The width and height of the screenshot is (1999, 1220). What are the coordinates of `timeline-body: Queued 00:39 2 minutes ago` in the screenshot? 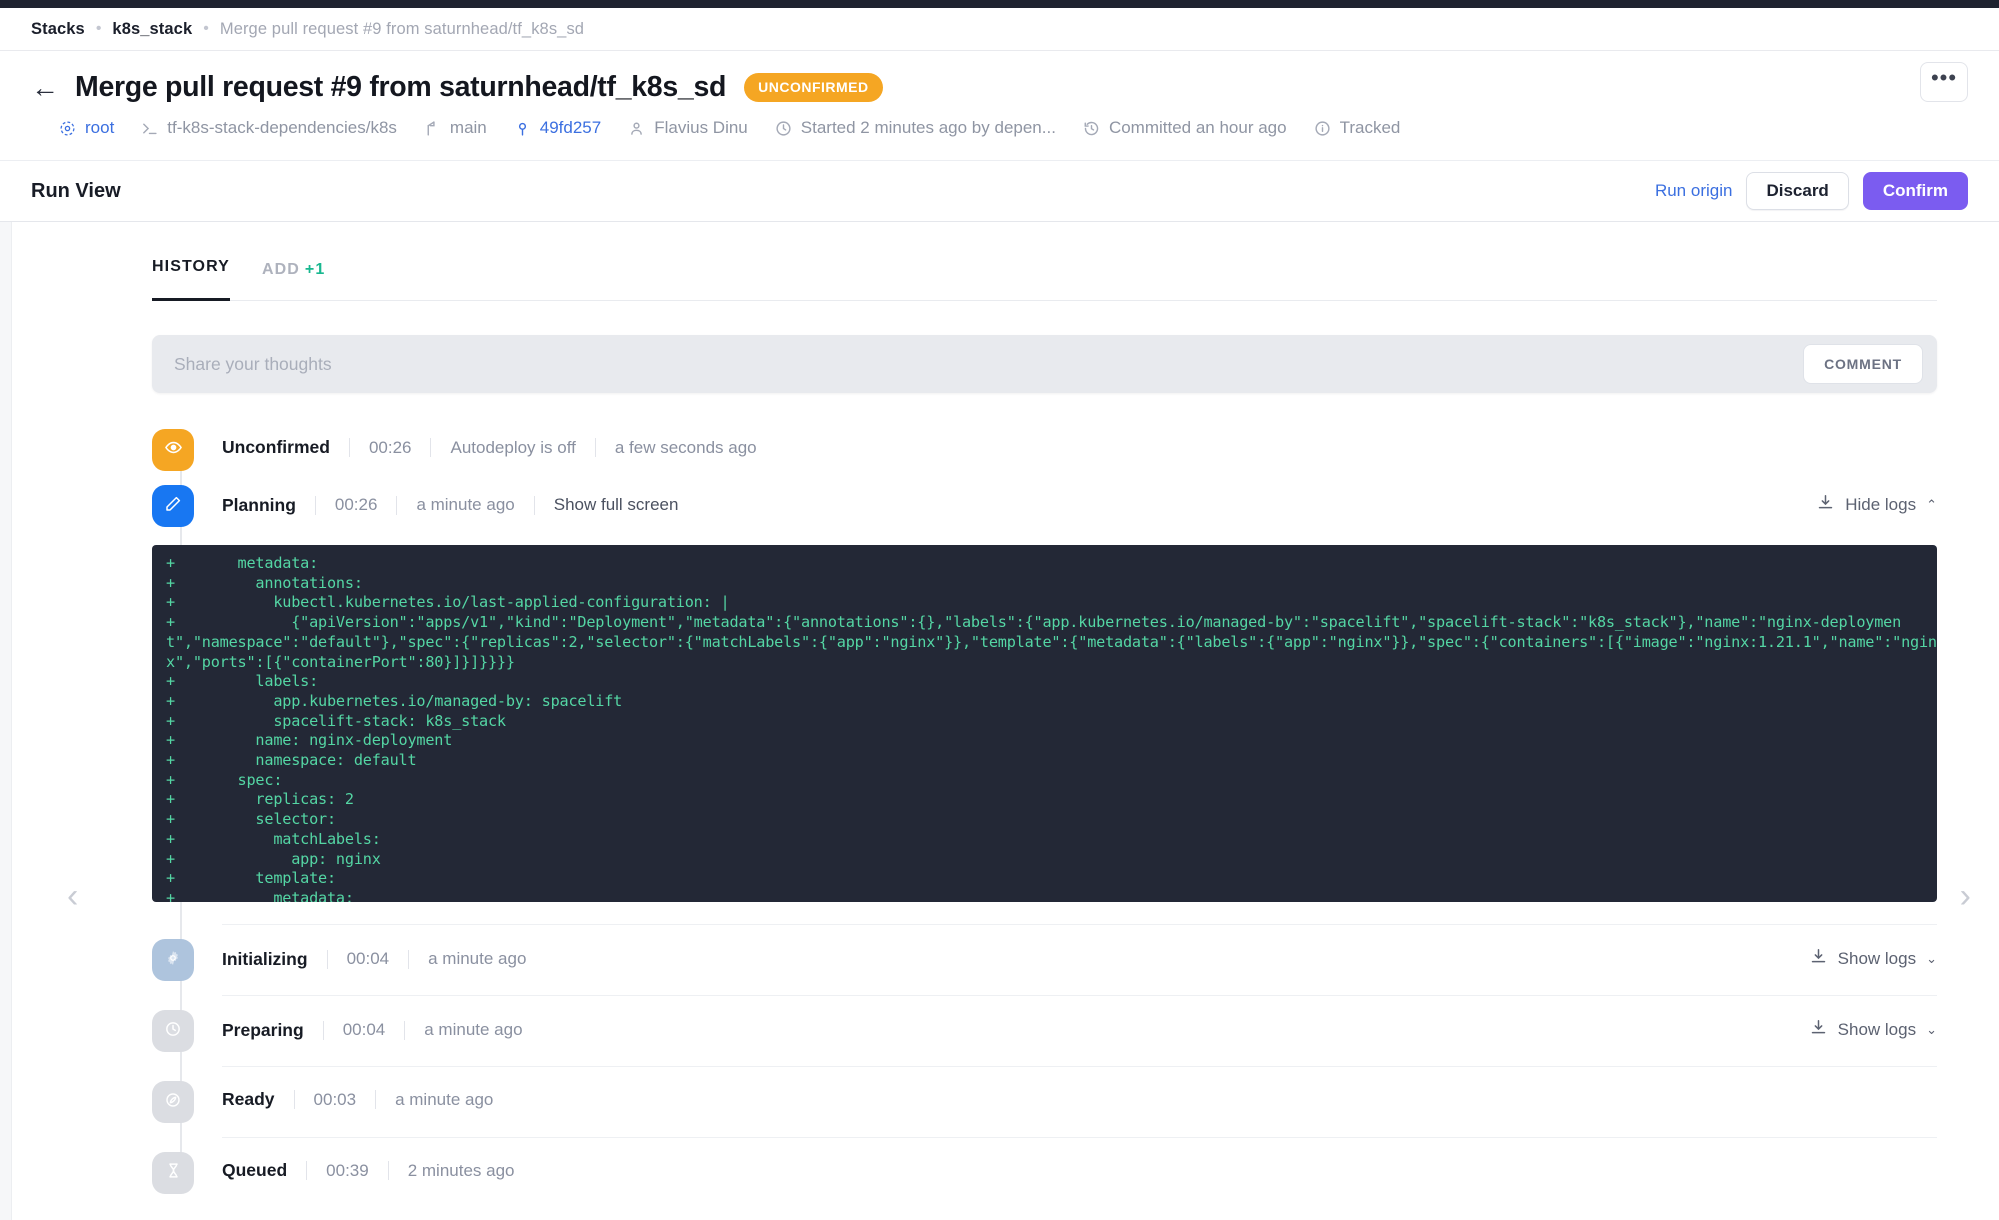 It's located at (1079, 1166).